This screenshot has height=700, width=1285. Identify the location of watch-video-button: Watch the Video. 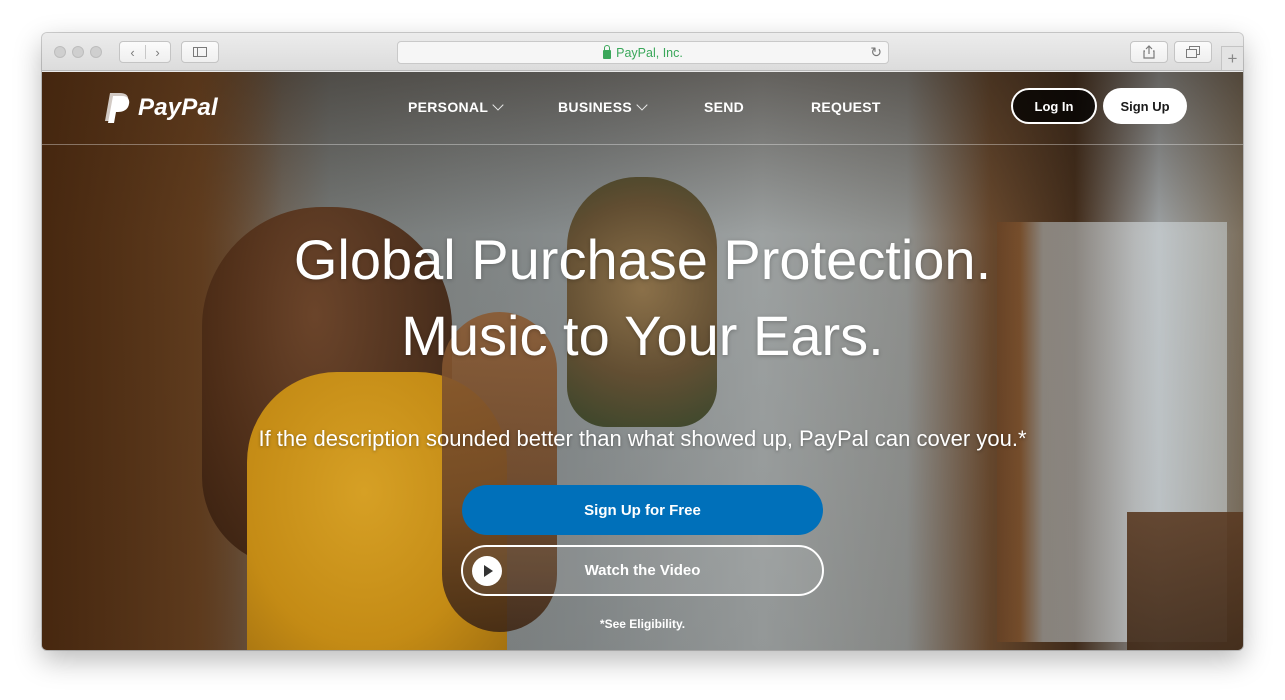
(642, 570).